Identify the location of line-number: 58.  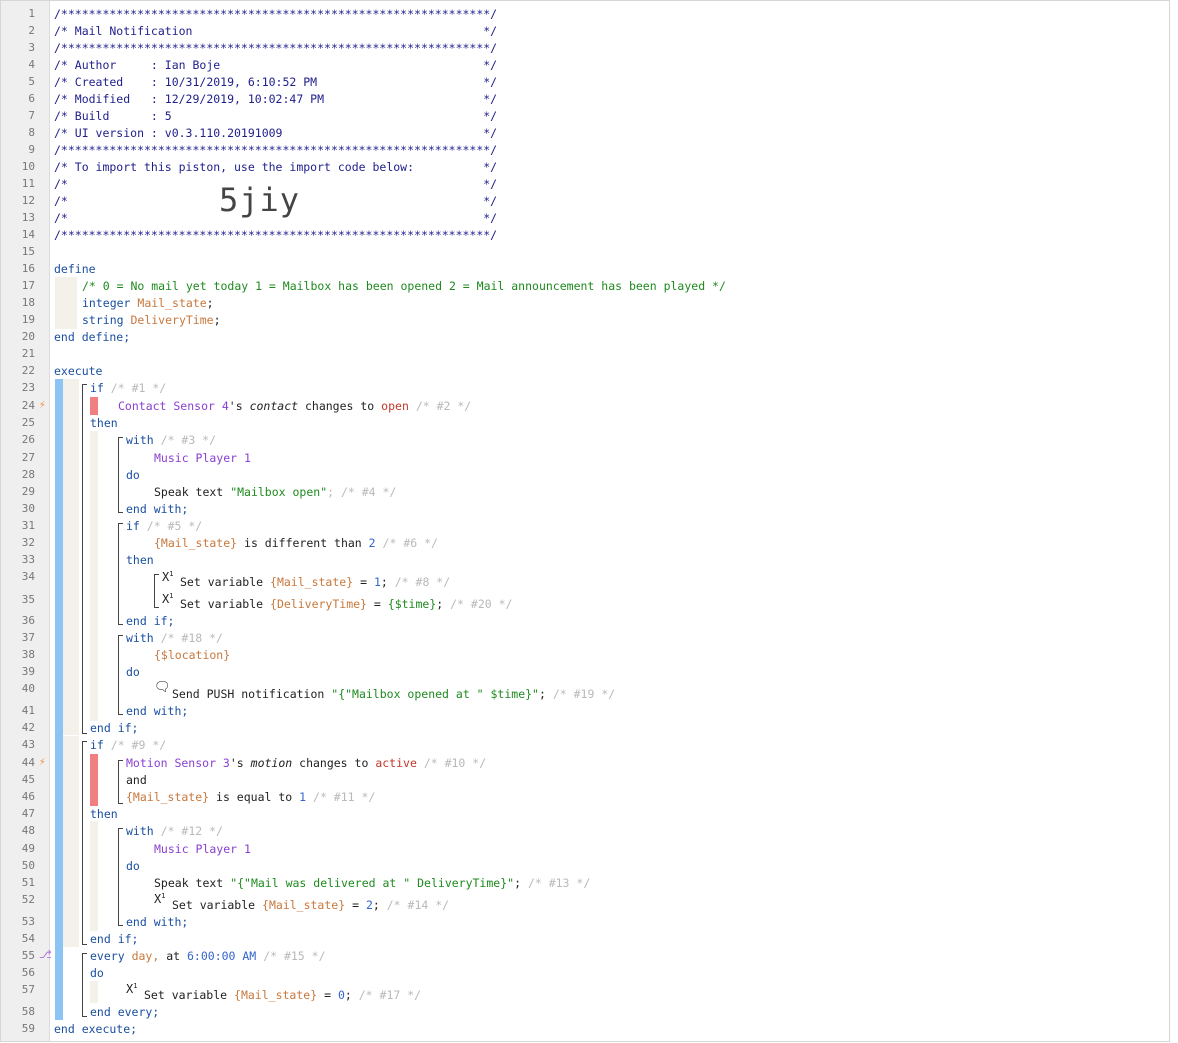
(28, 1011).